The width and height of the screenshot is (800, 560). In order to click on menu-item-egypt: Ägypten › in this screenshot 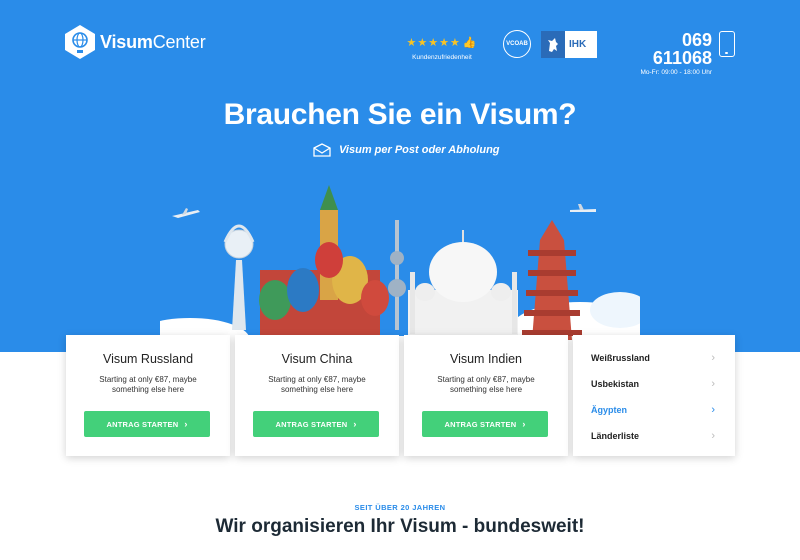, I will do `click(654, 410)`.